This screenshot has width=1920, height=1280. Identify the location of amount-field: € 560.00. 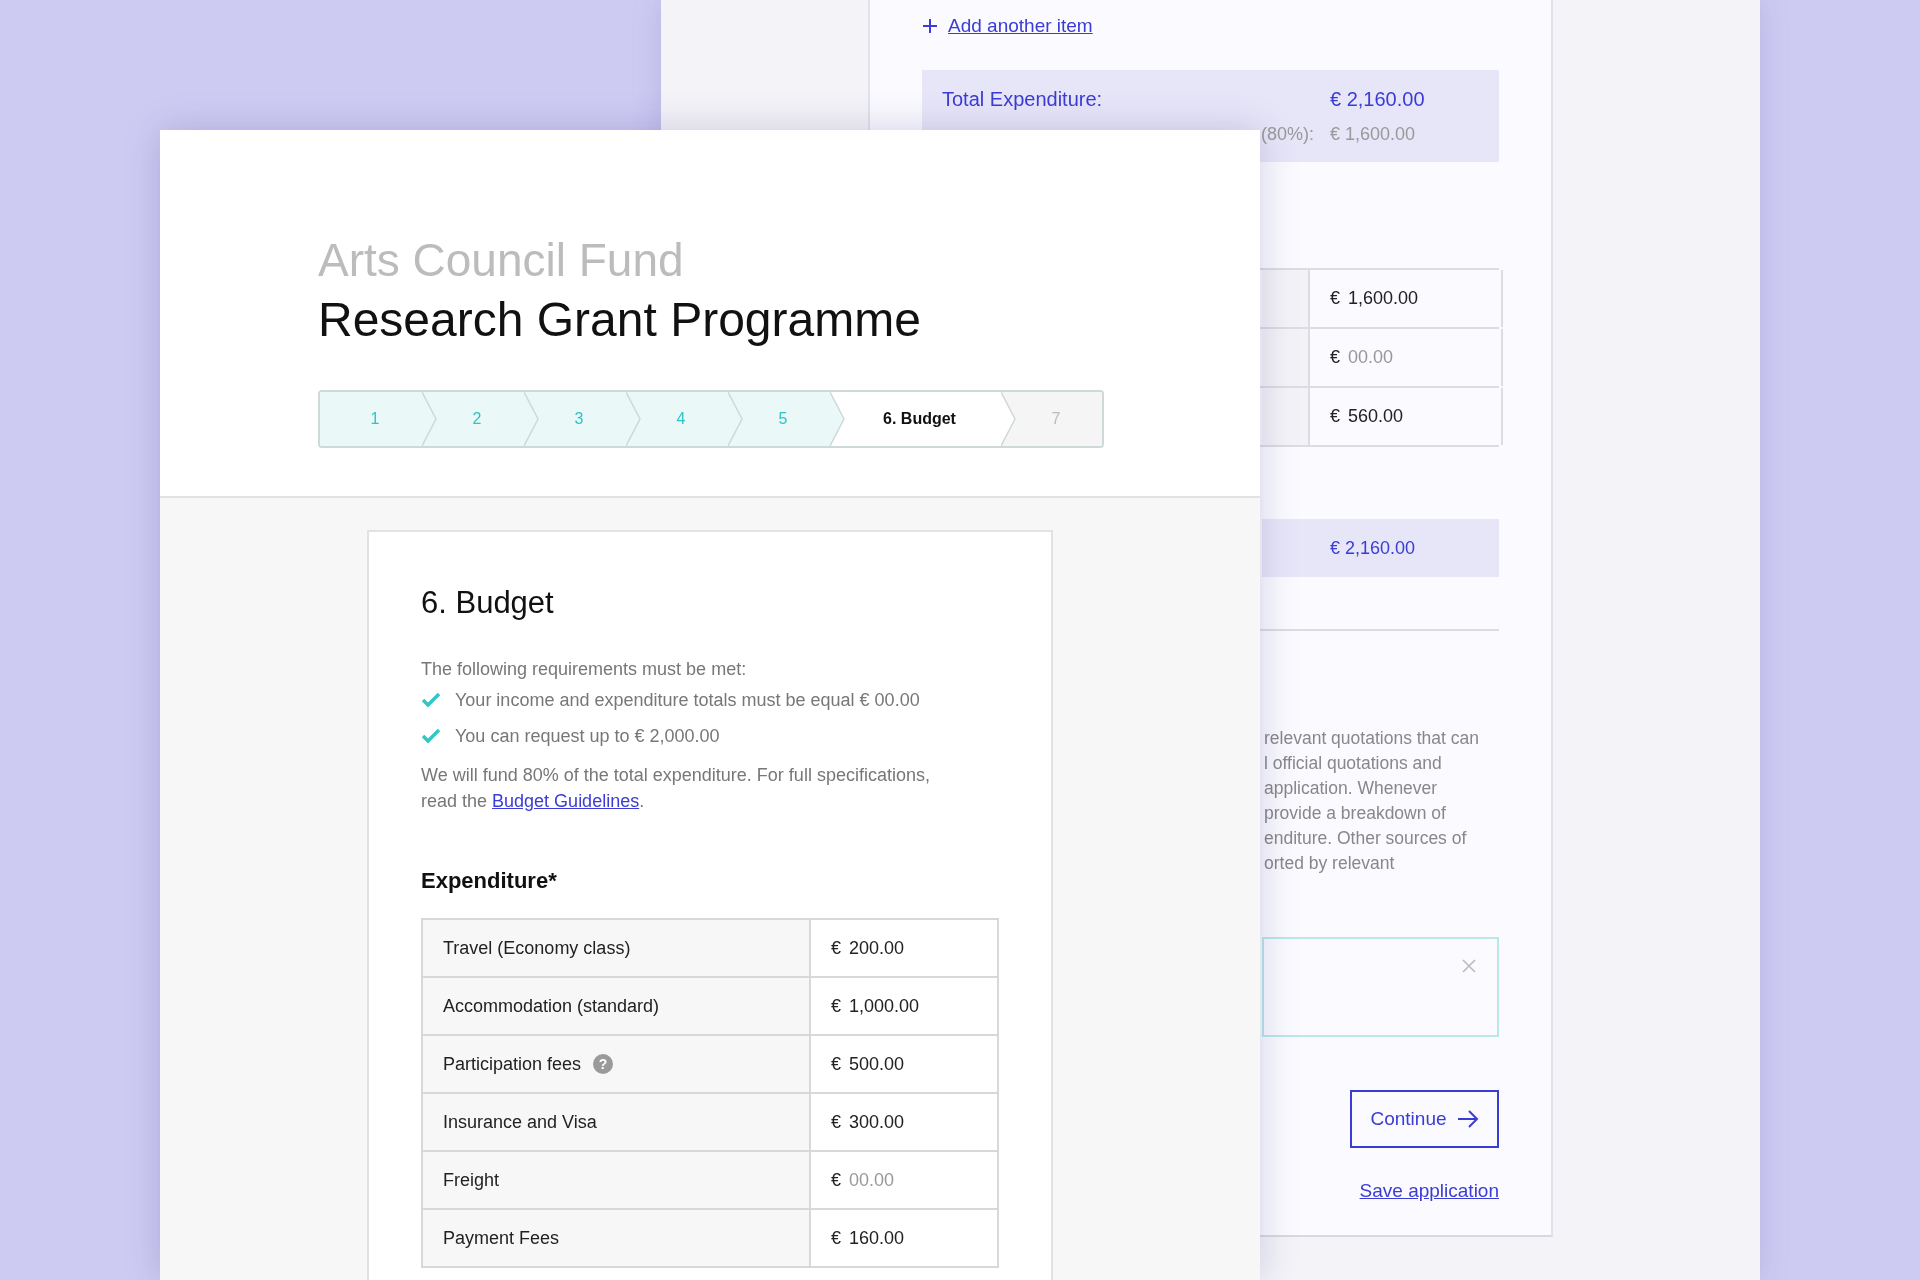
(1406, 416).